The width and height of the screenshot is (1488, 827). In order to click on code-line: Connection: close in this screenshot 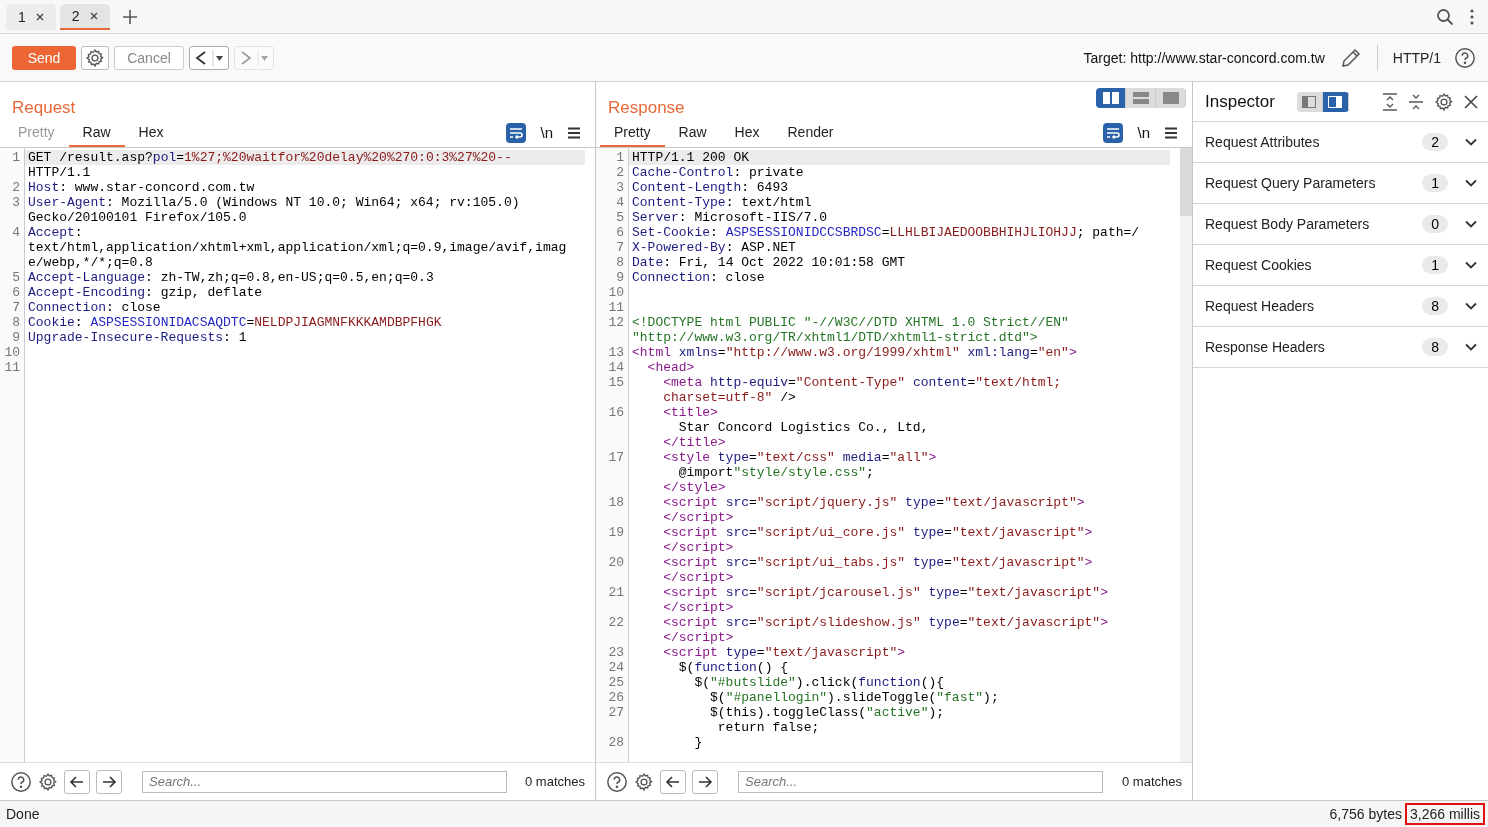, I will do `click(94, 307)`.